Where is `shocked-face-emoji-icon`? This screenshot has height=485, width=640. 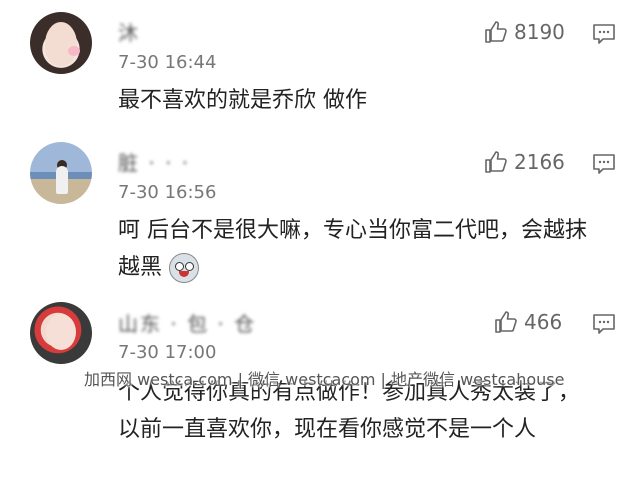
shocked-face-emoji-icon is located at coordinates (184, 268).